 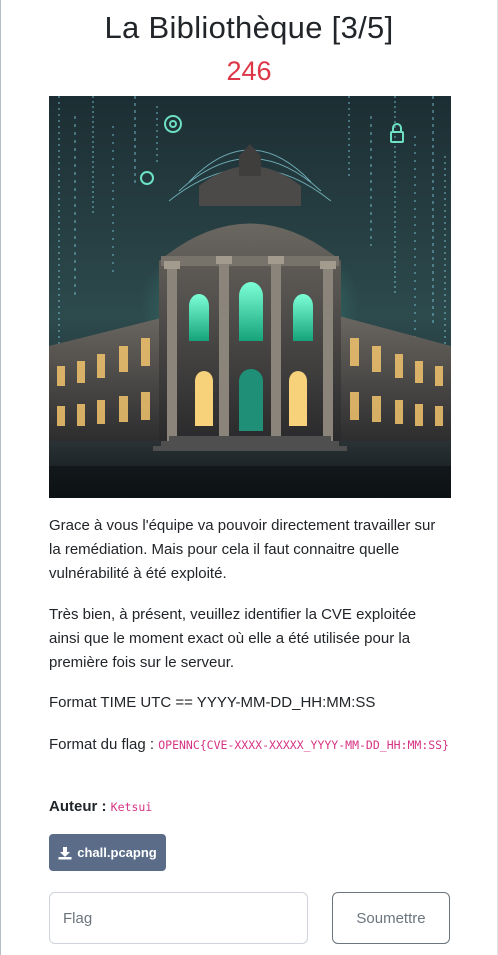 I want to click on author-name: Ketsui, so click(x=131, y=807).